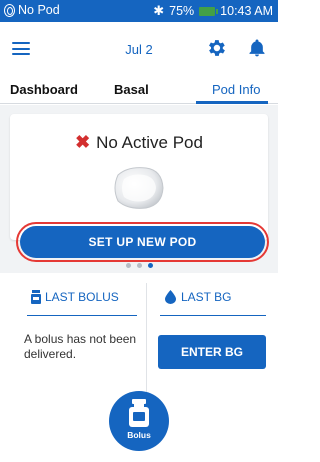  I want to click on last-bolus-header: LAST BOLUS, so click(75, 297).